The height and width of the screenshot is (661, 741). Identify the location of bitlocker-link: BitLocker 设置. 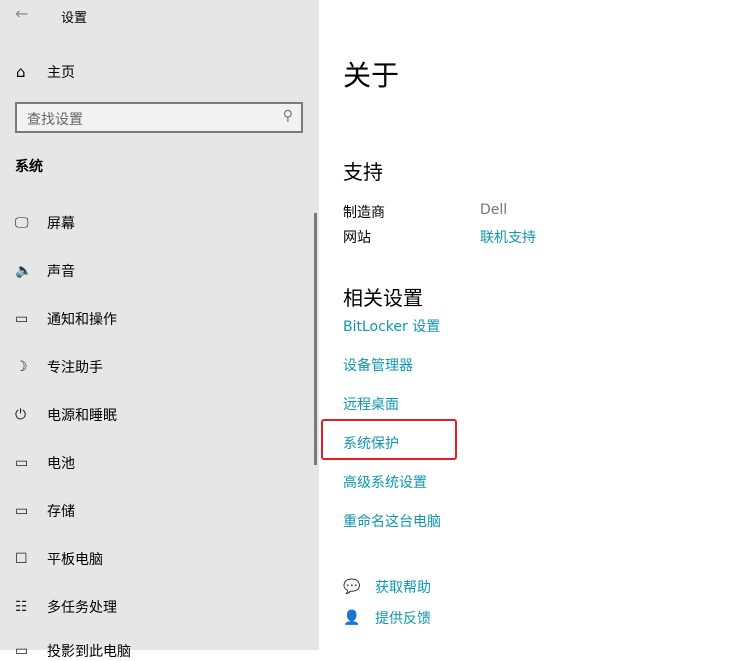
(391, 326).